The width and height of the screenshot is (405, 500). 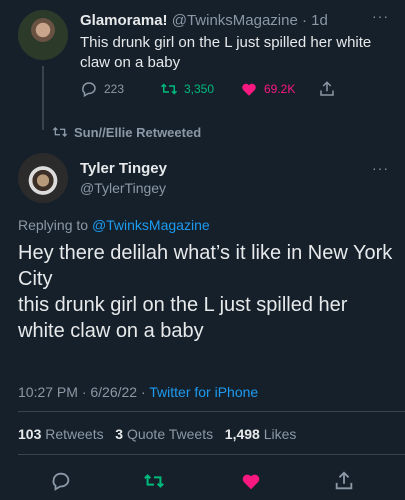 What do you see at coordinates (280, 434) in the screenshot?
I see `likes-label: Likes` at bounding box center [280, 434].